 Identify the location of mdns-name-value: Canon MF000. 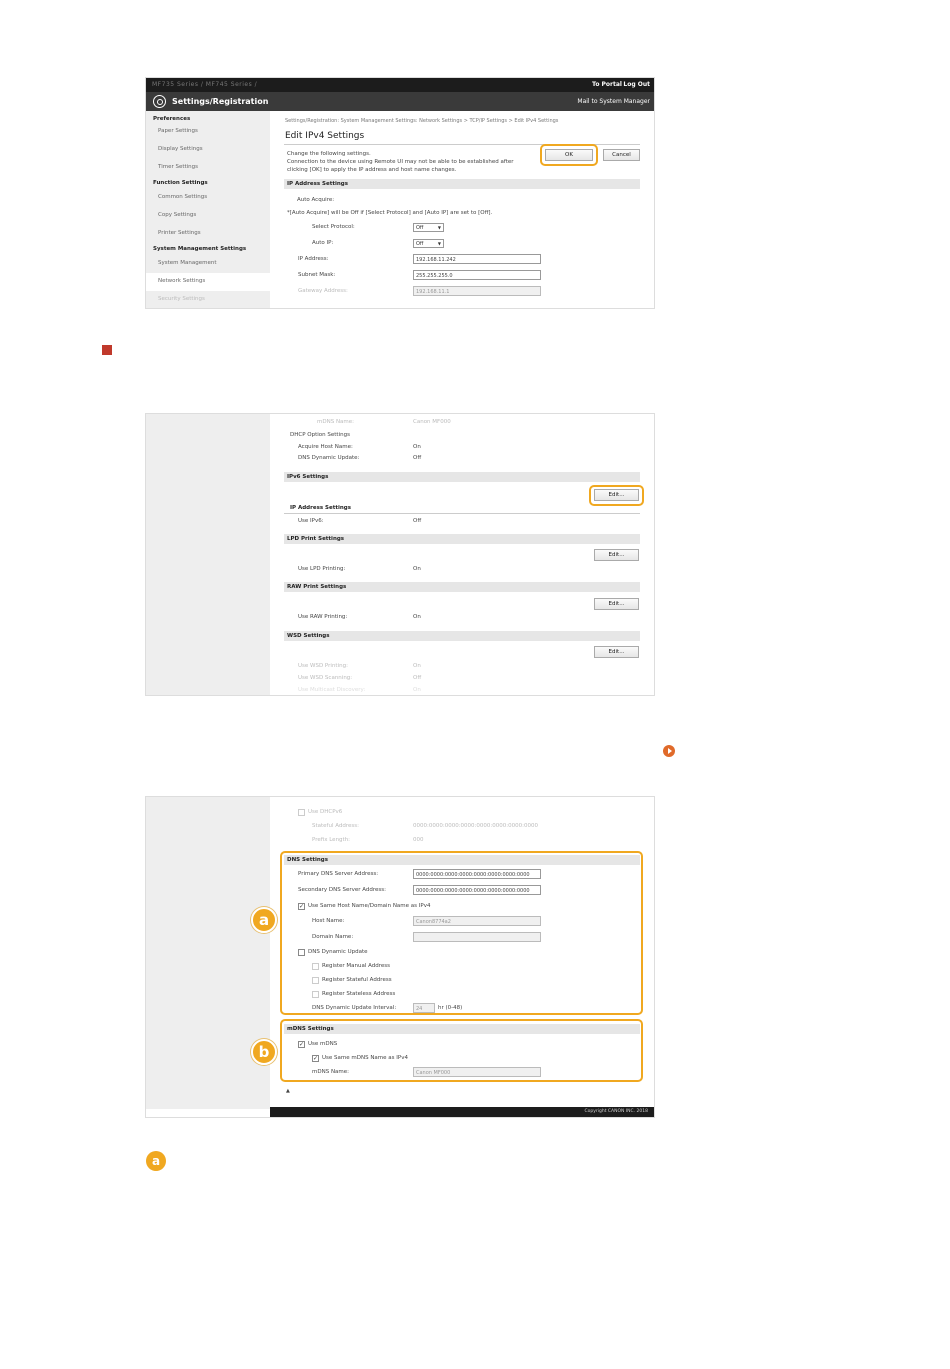
(432, 422).